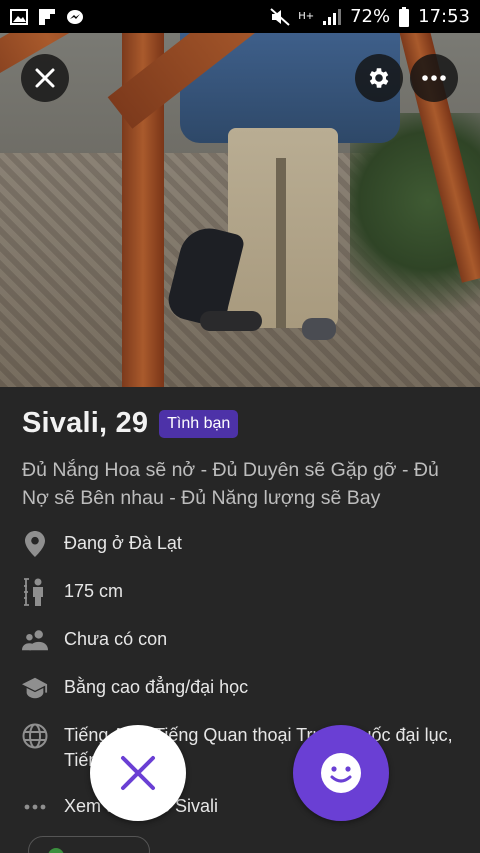 This screenshot has width=480, height=853. I want to click on info-text: Chưa có con, so click(116, 639).